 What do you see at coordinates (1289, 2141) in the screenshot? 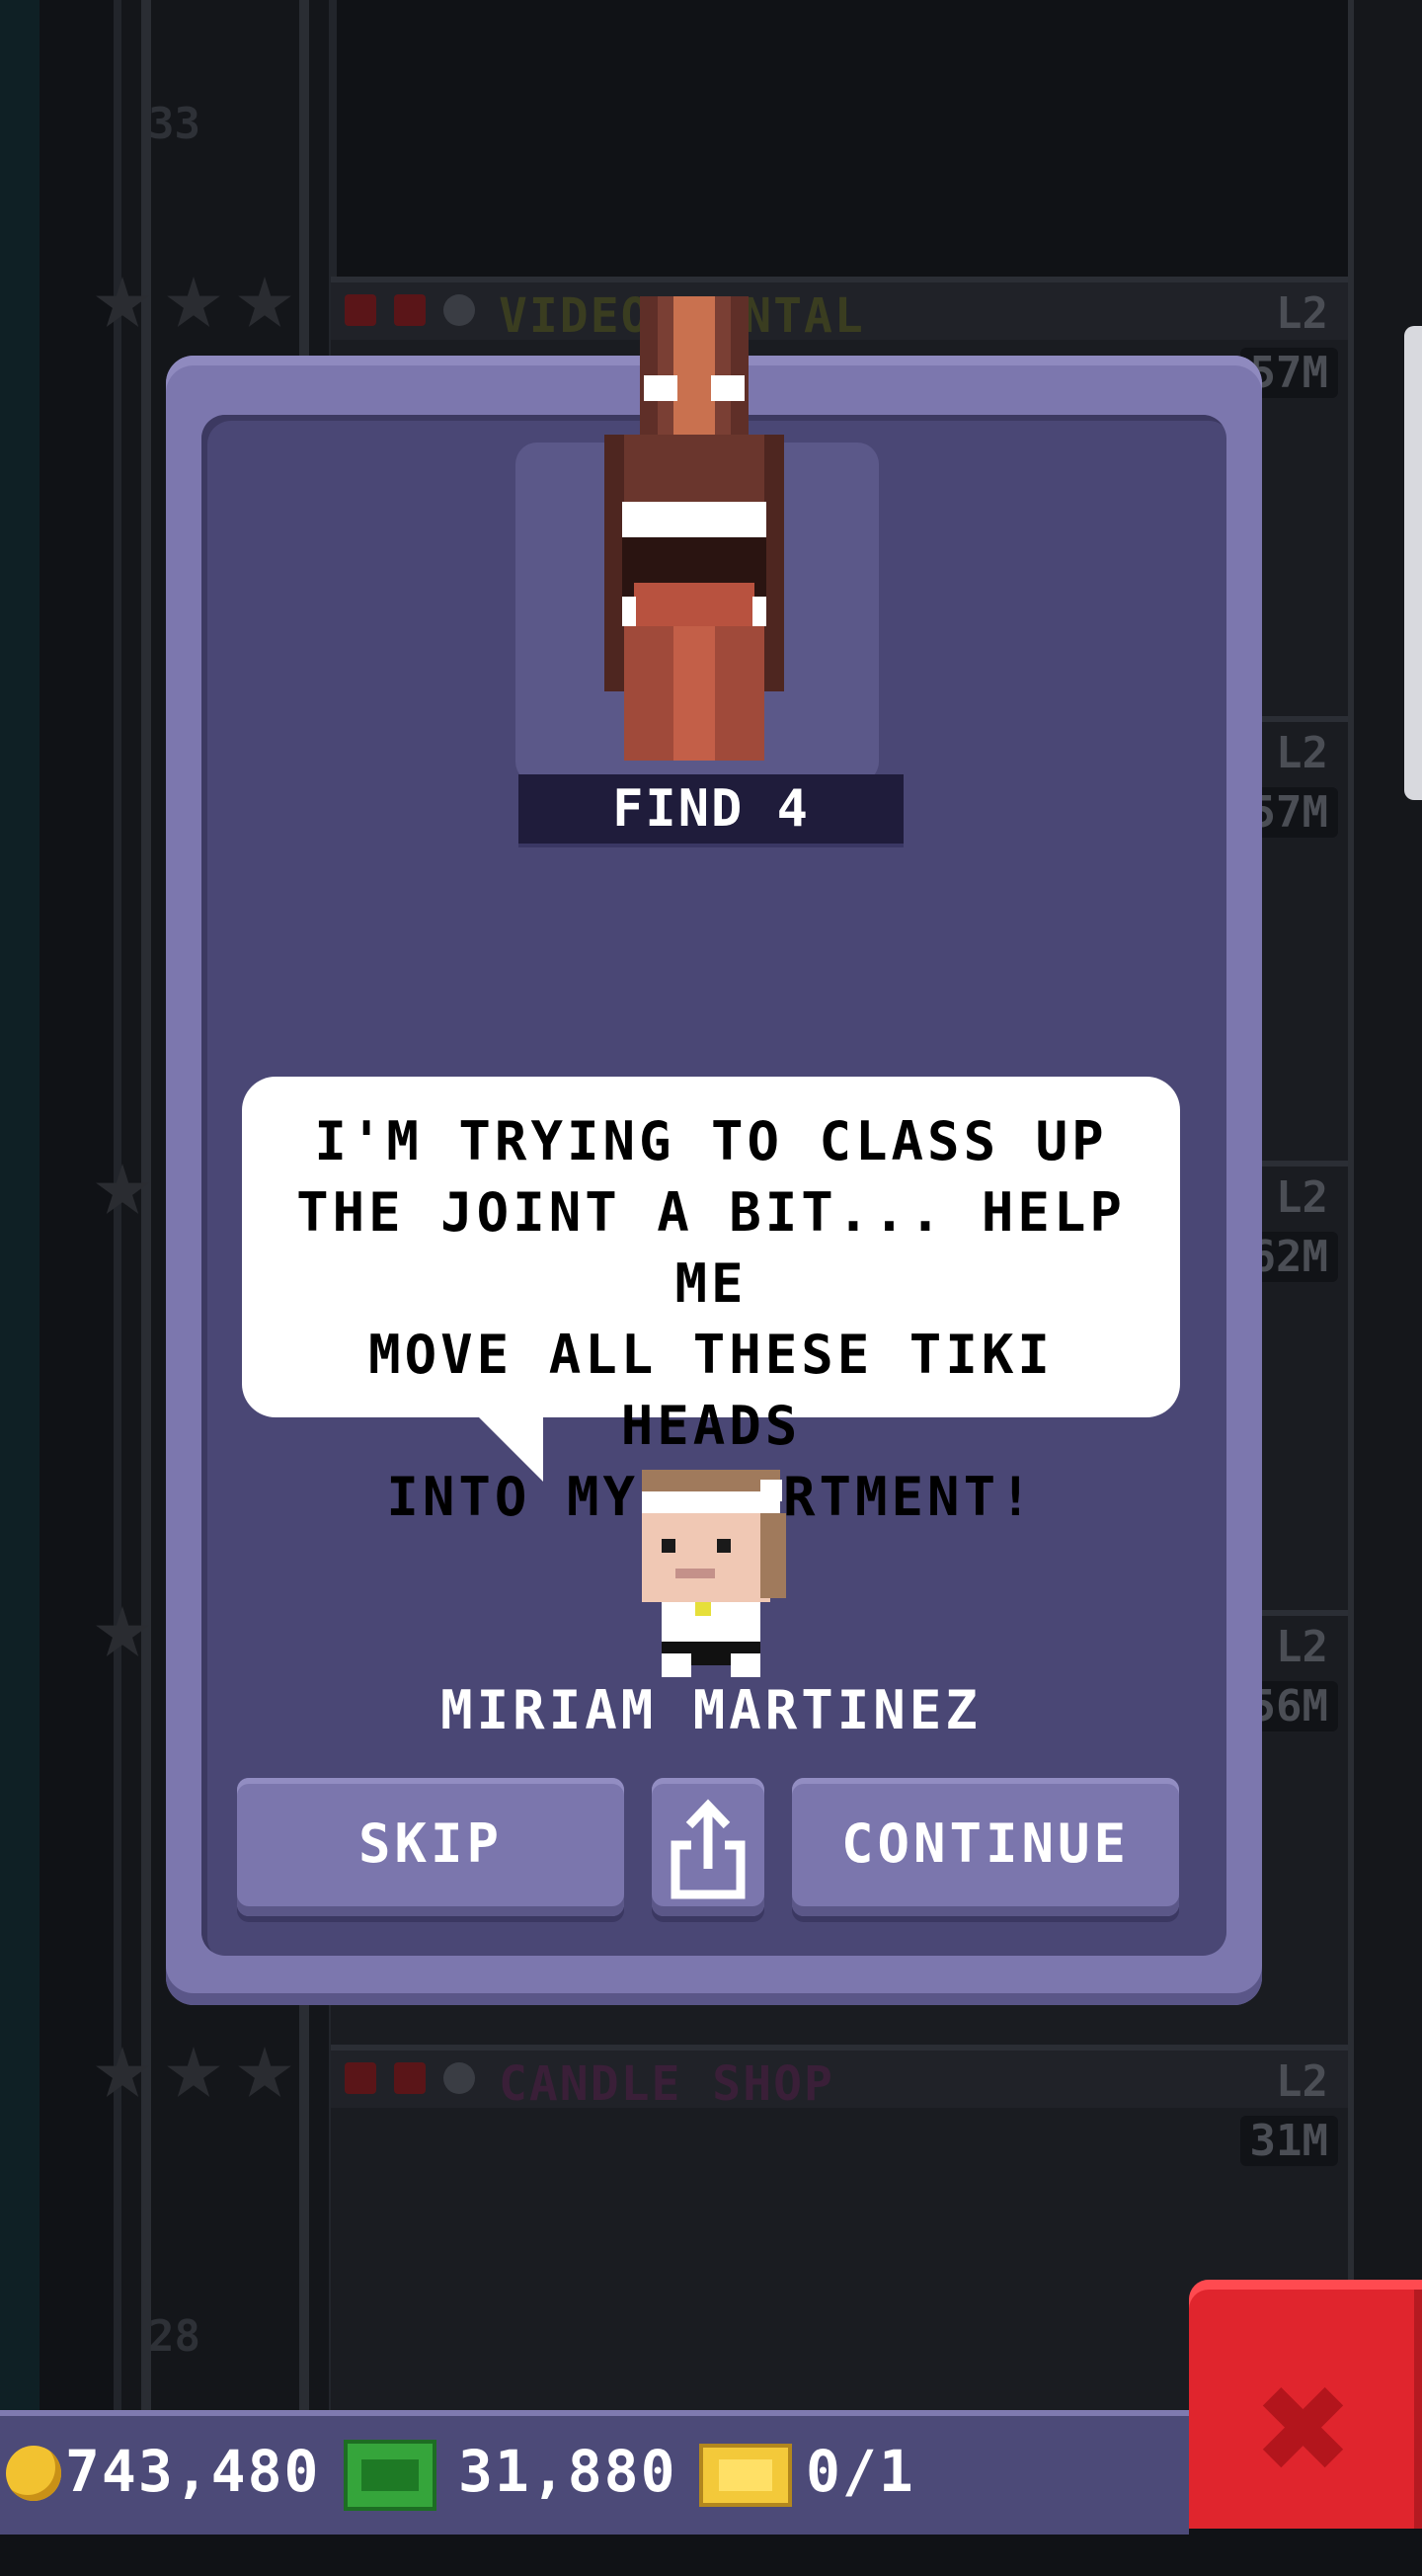
I see `floor-income: 31M` at bounding box center [1289, 2141].